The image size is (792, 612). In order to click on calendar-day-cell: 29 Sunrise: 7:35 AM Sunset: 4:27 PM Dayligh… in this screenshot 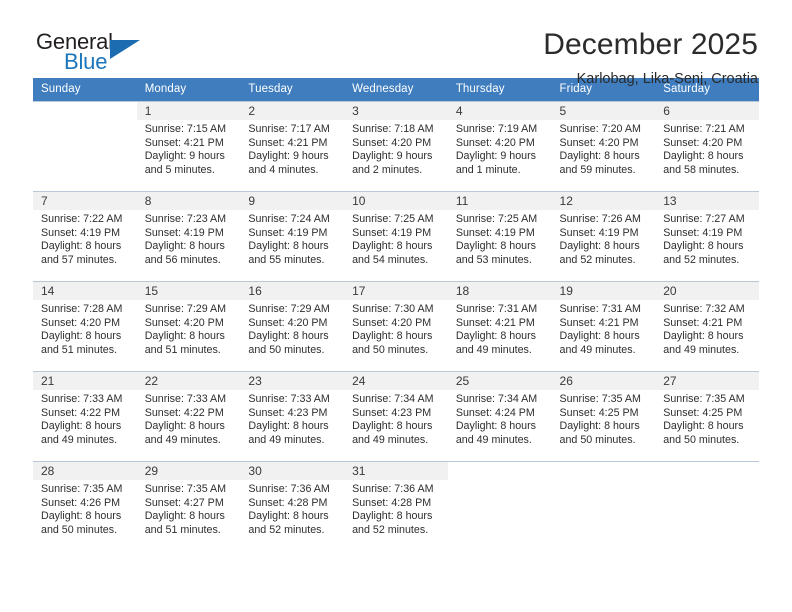, I will do `click(188, 506)`.